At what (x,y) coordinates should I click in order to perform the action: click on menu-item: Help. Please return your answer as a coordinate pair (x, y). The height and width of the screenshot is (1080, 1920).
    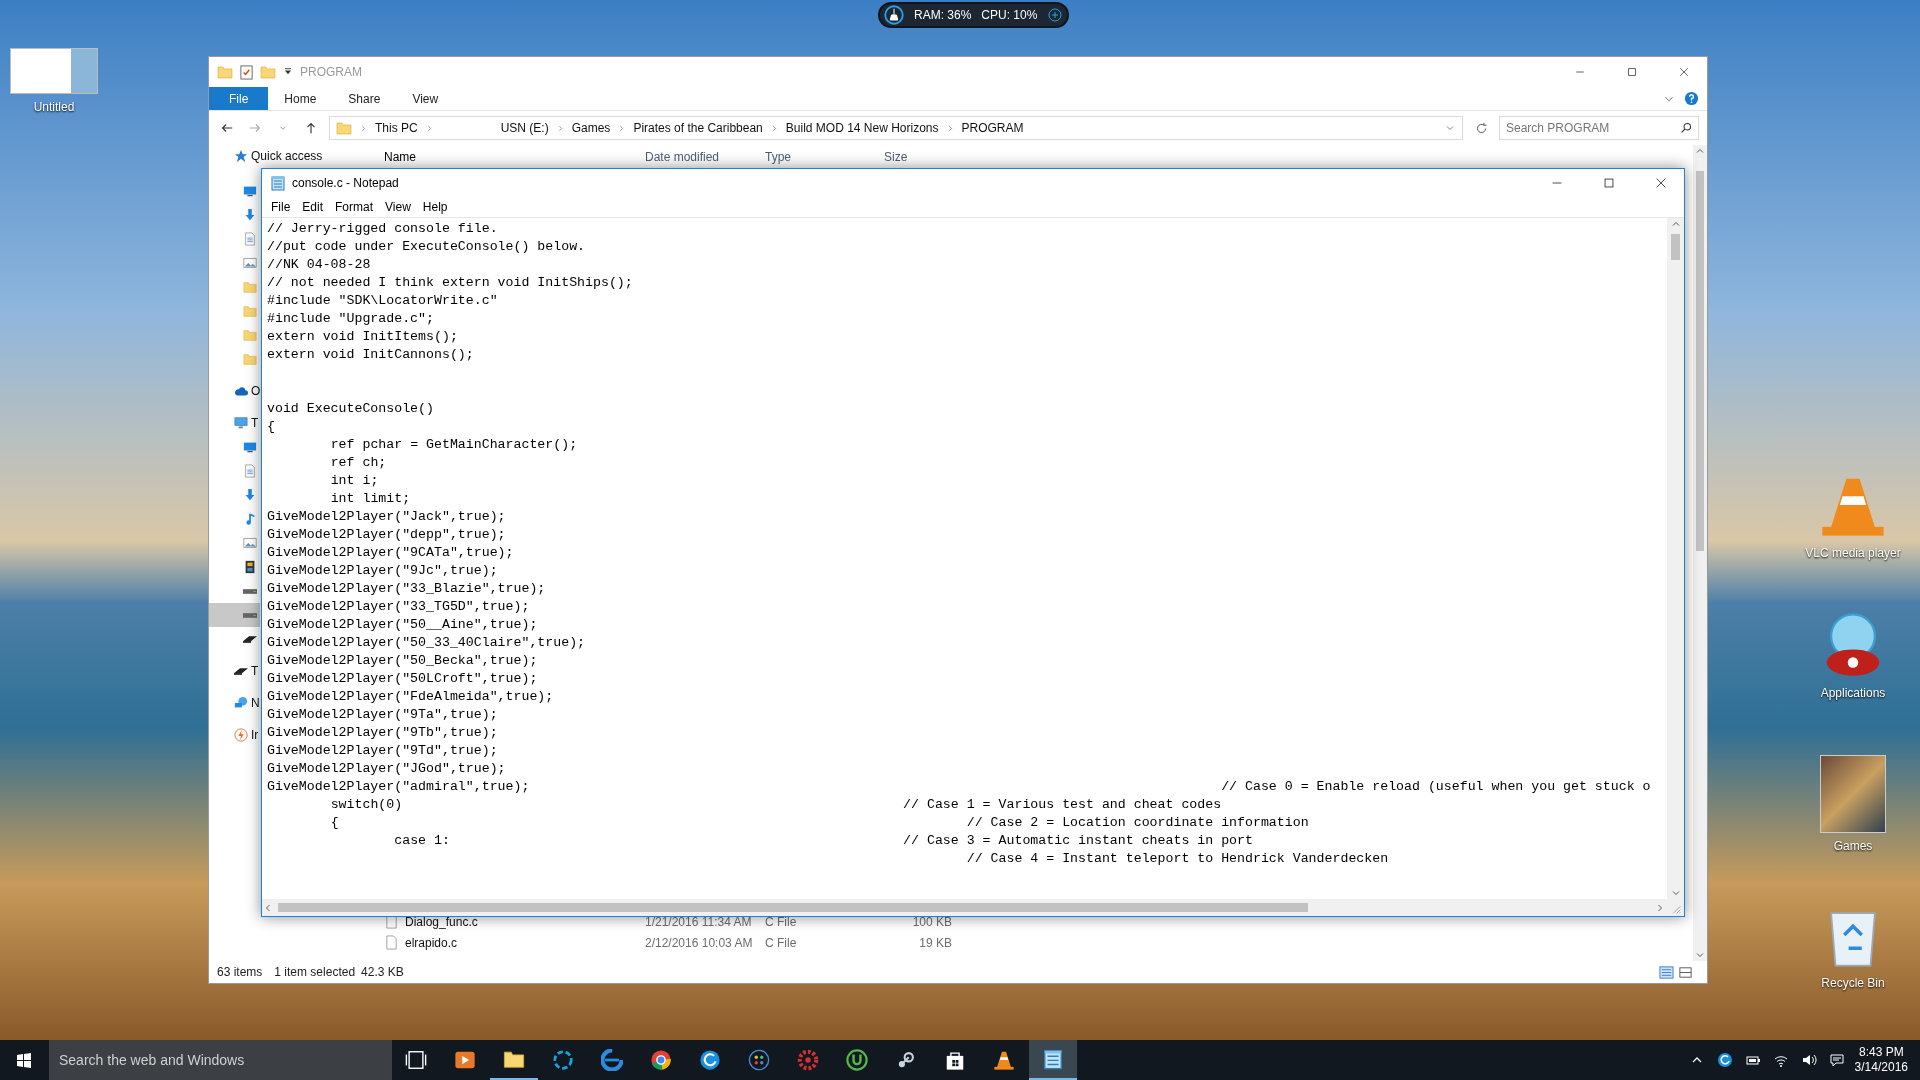
    Looking at the image, I should click on (435, 207).